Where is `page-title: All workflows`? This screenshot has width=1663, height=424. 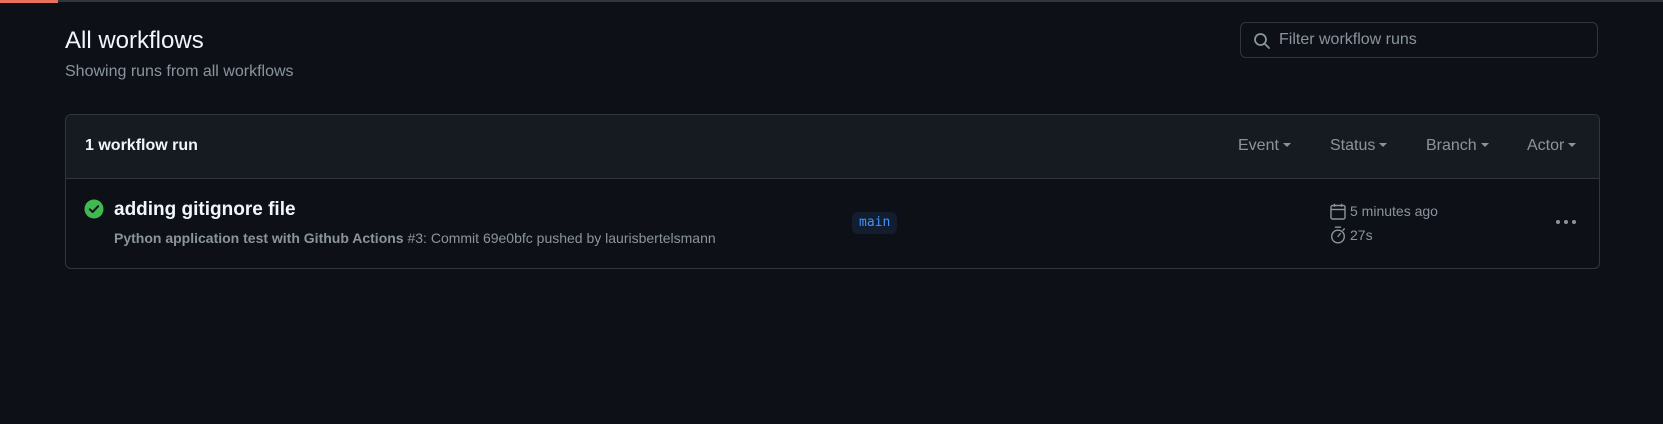
page-title: All workflows is located at coordinates (134, 40).